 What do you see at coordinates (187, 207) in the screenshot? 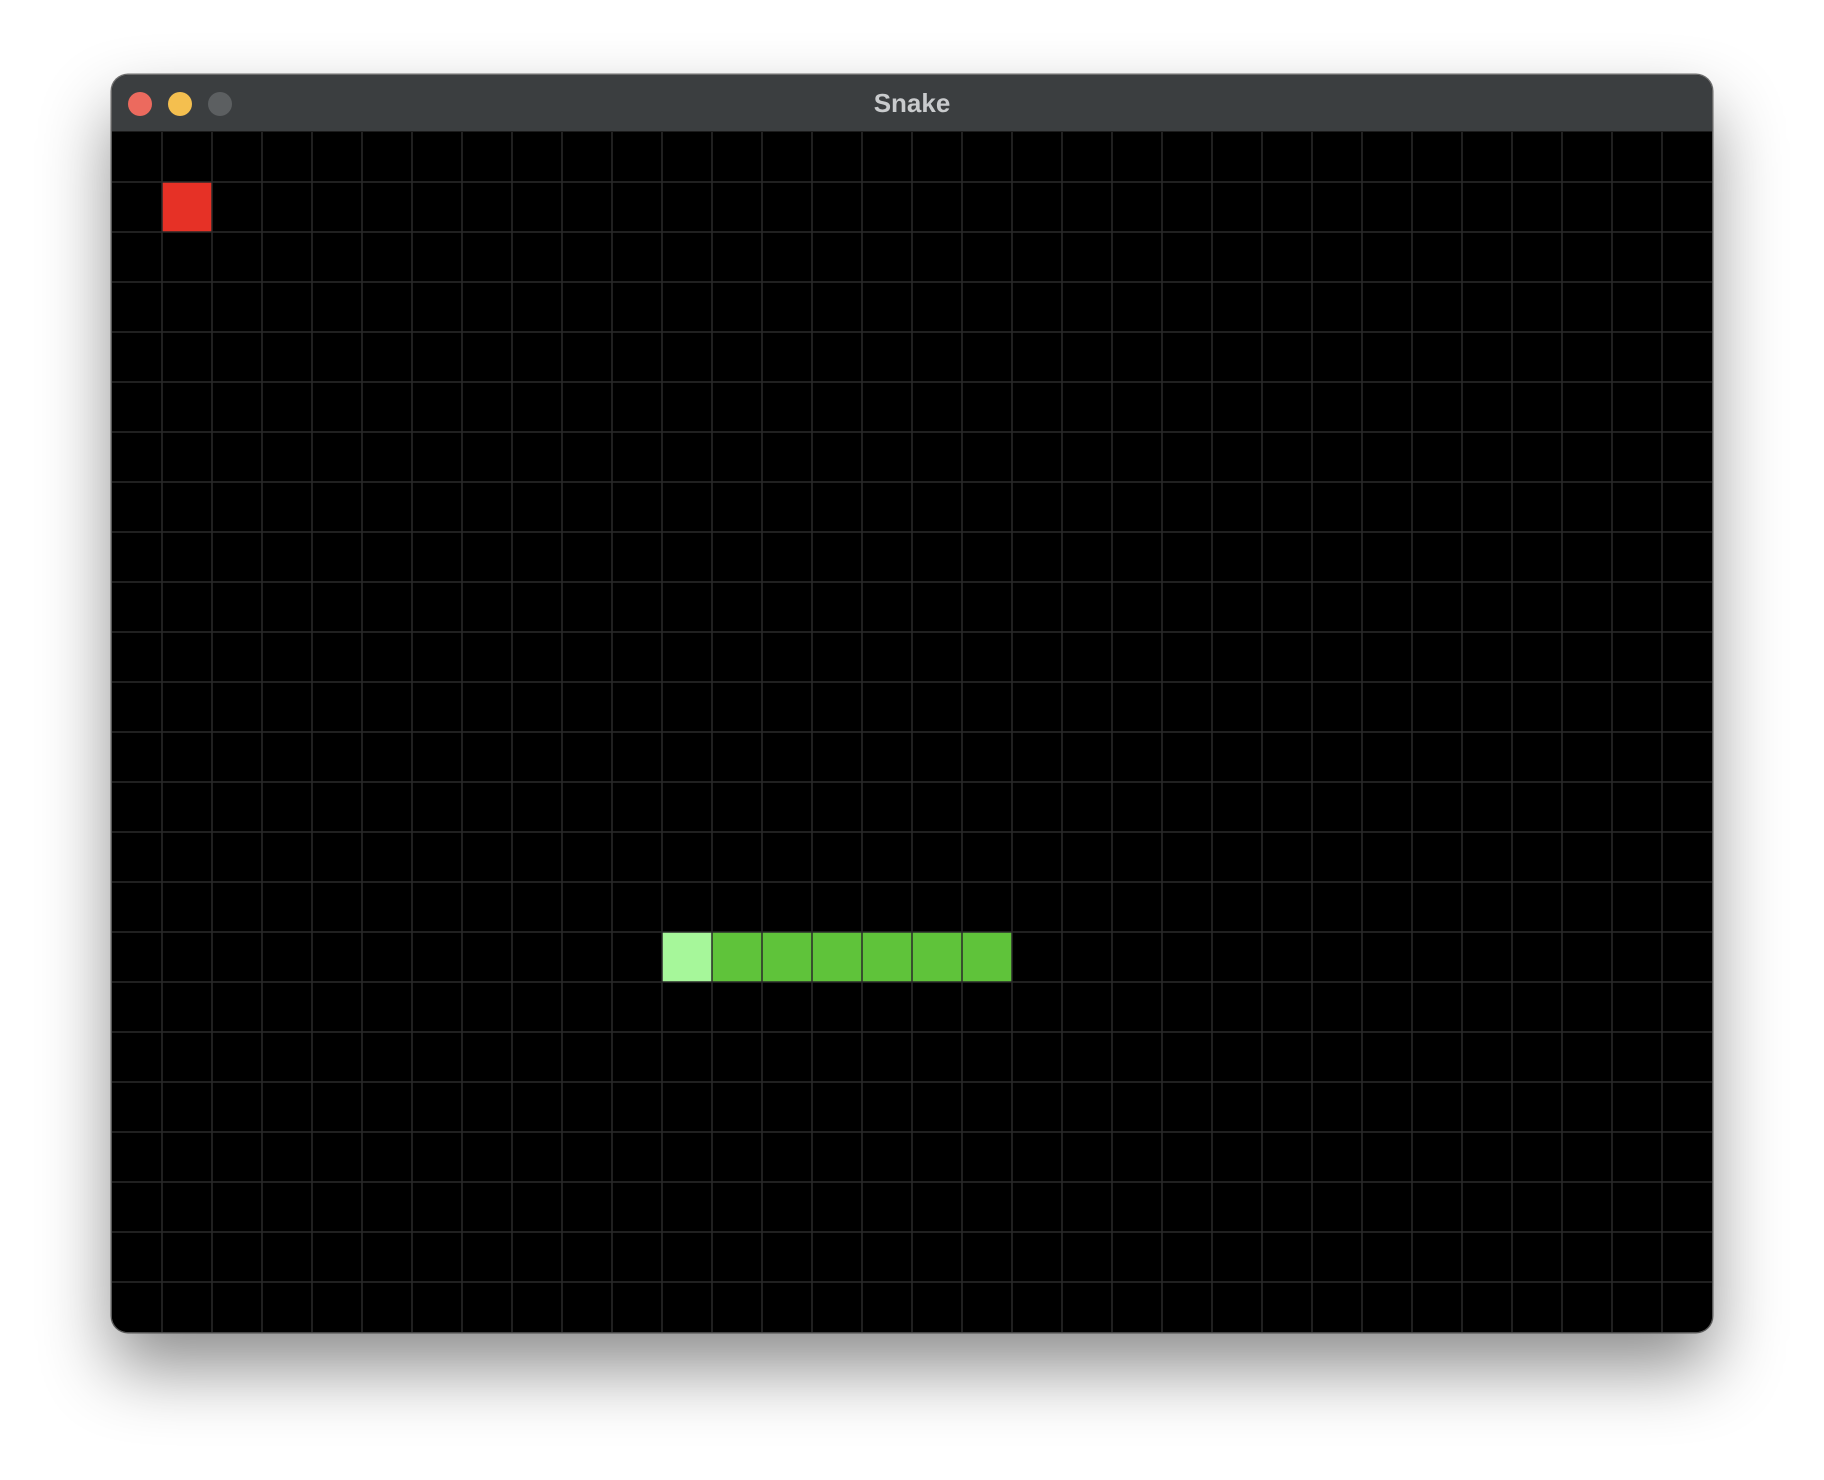
I see `food-cell` at bounding box center [187, 207].